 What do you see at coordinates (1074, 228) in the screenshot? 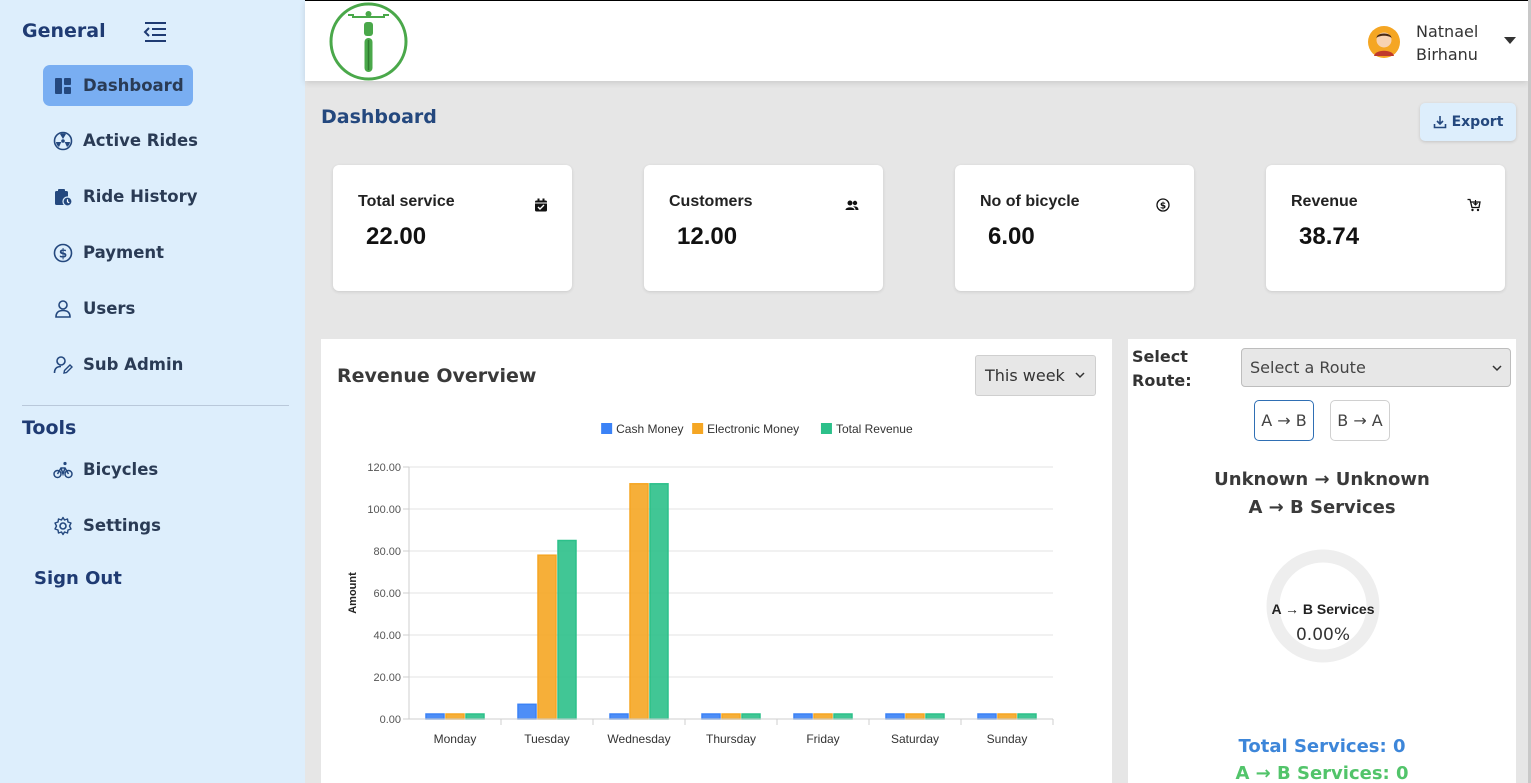
I see `stat-card-bicycles: No of bicycle $ 6.00` at bounding box center [1074, 228].